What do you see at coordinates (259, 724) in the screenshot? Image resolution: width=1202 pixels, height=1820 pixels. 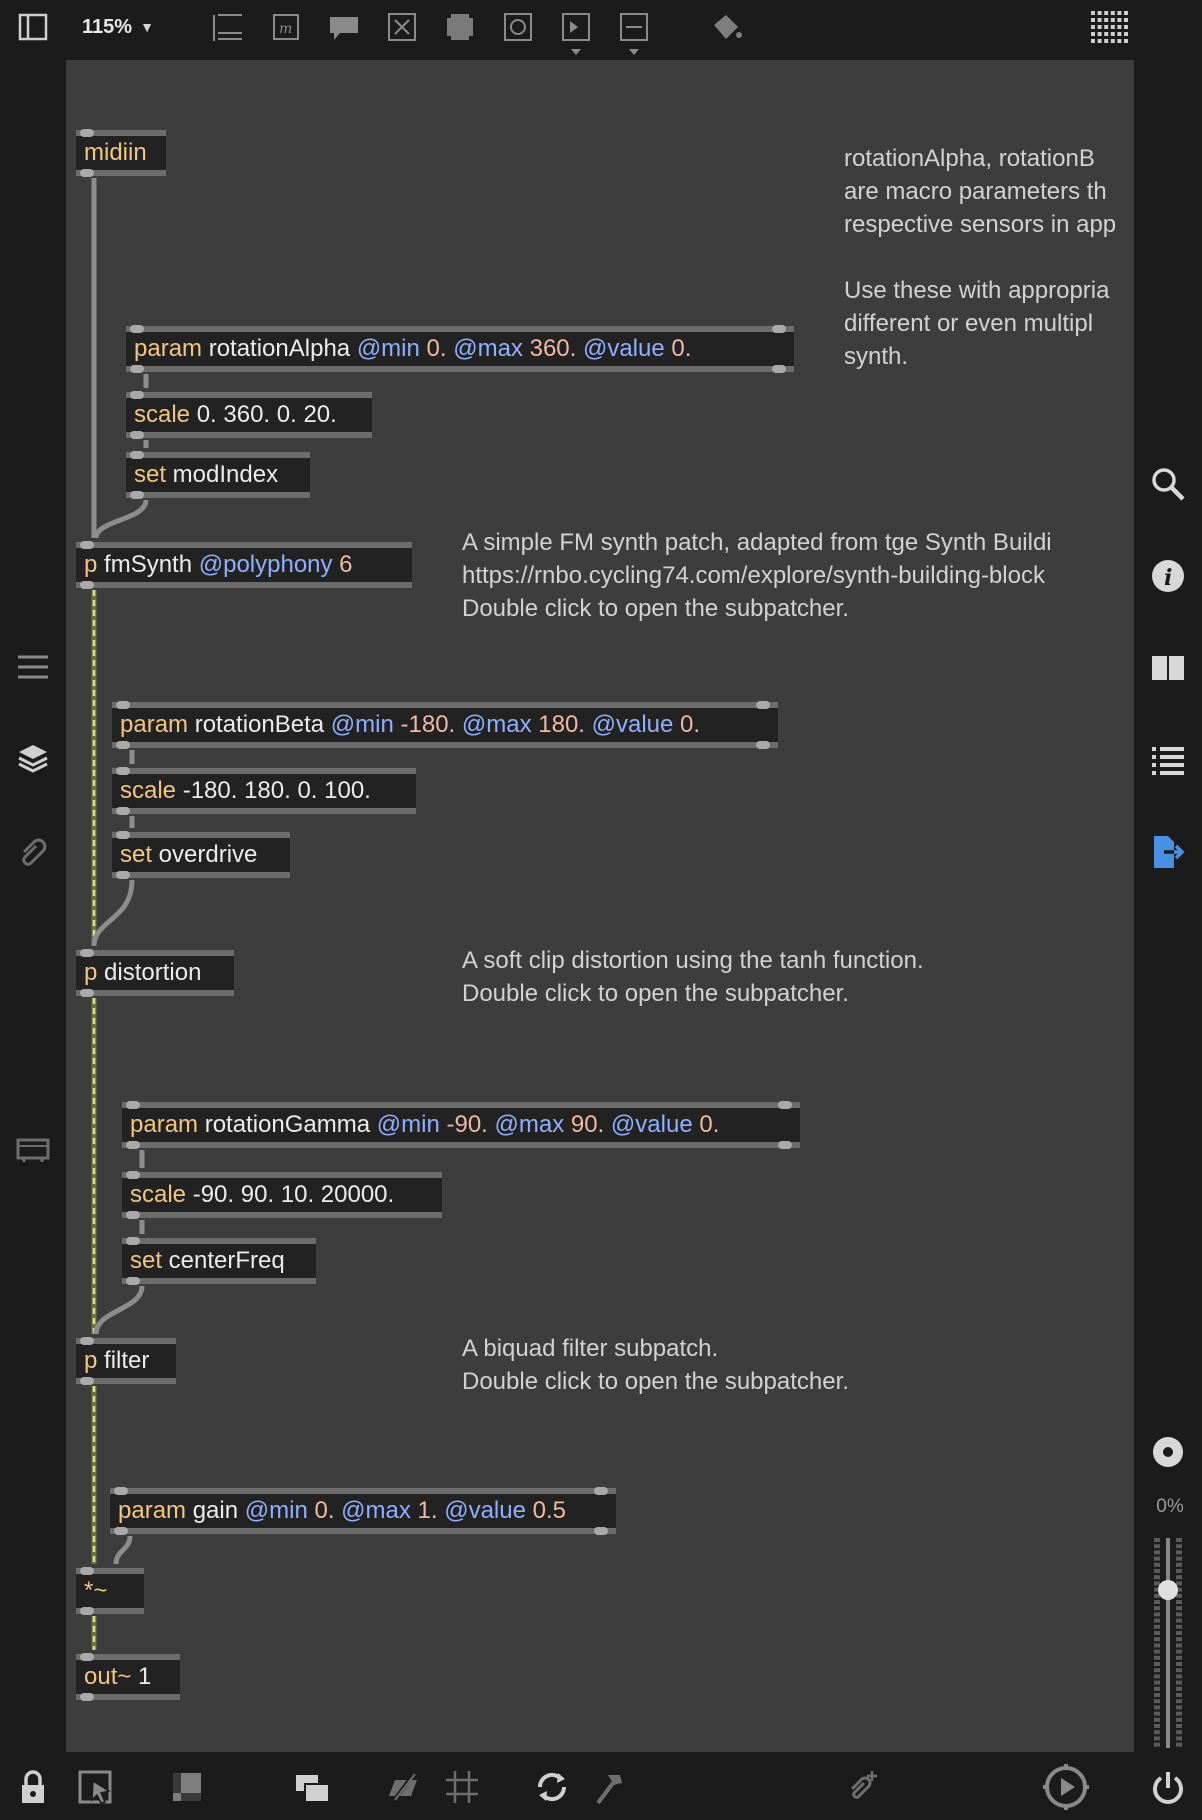 I see `param-name: rotationBeta` at bounding box center [259, 724].